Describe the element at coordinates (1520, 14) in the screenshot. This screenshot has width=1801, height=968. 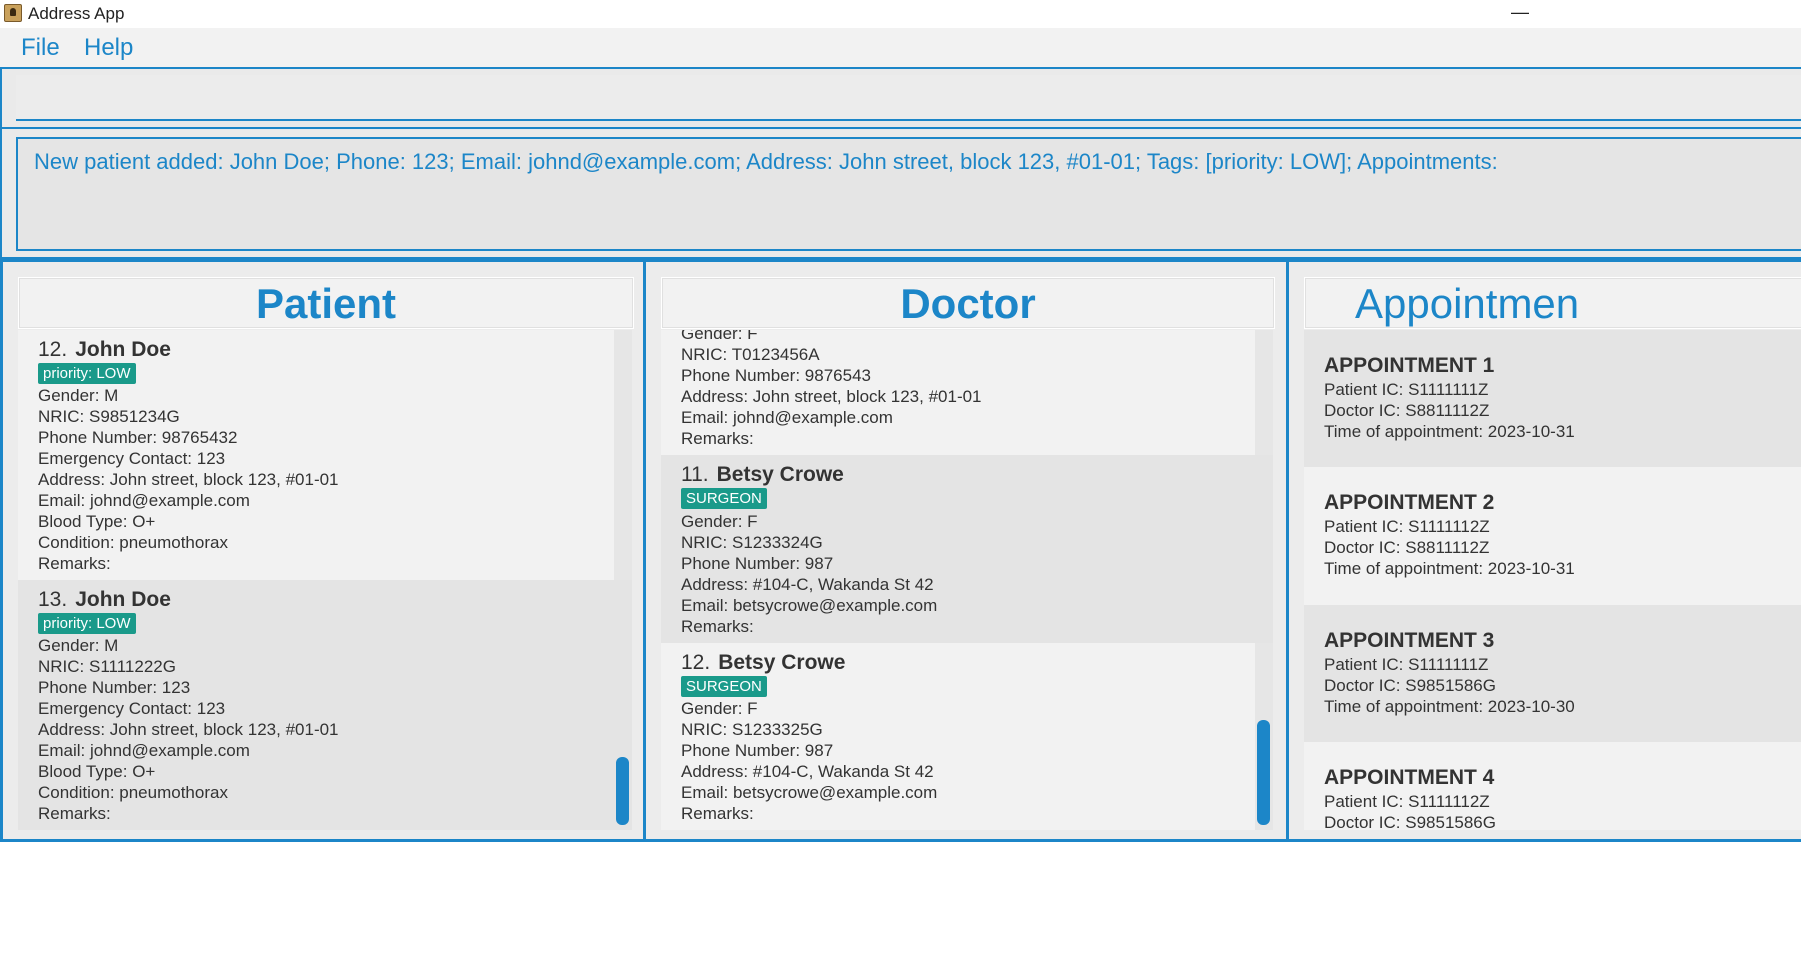
I see `minimize-button: —` at that location.